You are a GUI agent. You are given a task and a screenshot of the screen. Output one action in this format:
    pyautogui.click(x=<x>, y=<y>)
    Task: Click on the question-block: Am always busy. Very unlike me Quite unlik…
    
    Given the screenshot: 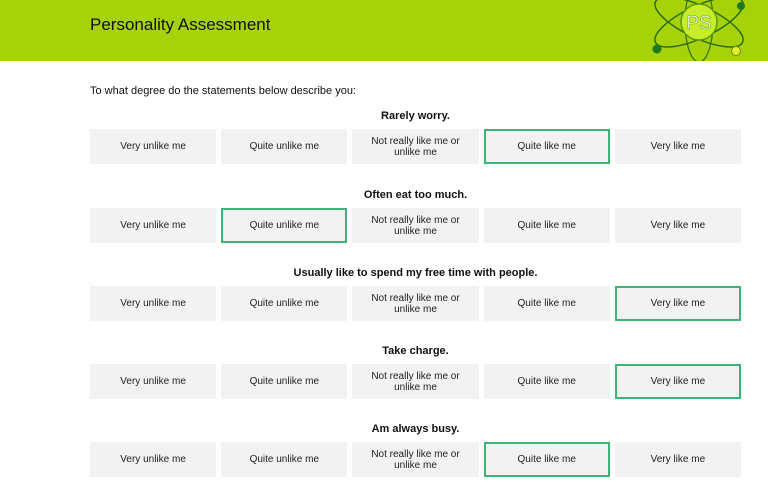 What is the action you would take?
    pyautogui.click(x=416, y=449)
    